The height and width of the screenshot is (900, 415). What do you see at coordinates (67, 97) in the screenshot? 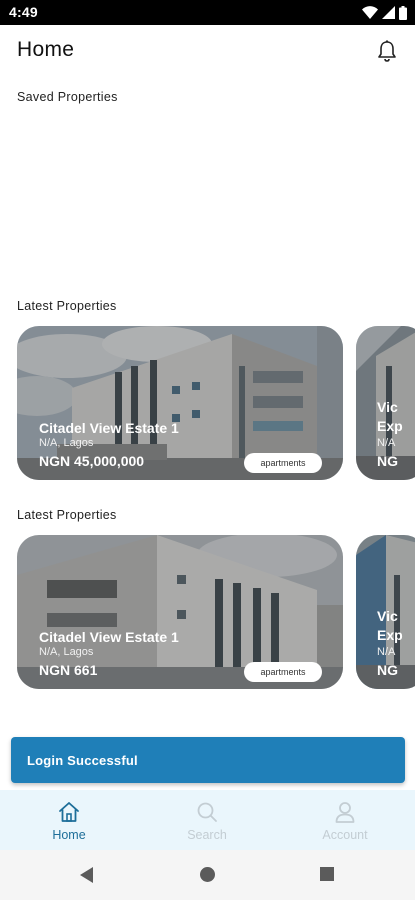
I see `saved-properties-title: Saved Properties` at bounding box center [67, 97].